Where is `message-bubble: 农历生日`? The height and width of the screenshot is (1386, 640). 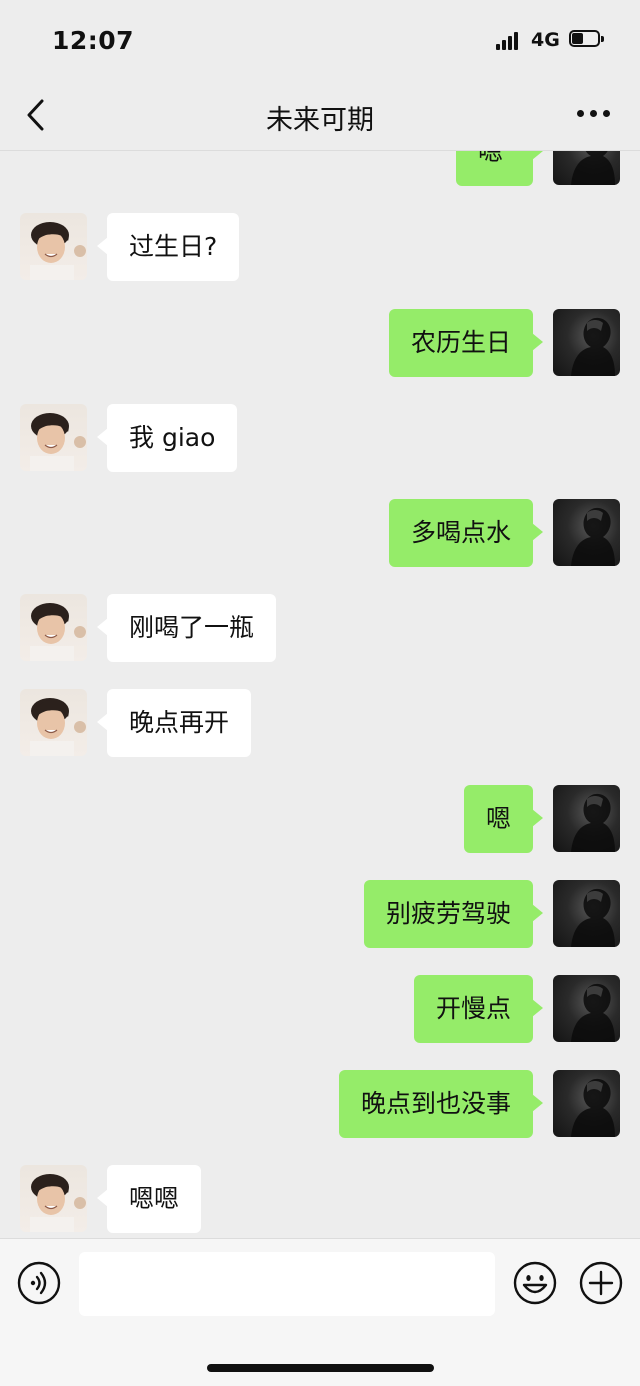 message-bubble: 农历生日 is located at coordinates (466, 343).